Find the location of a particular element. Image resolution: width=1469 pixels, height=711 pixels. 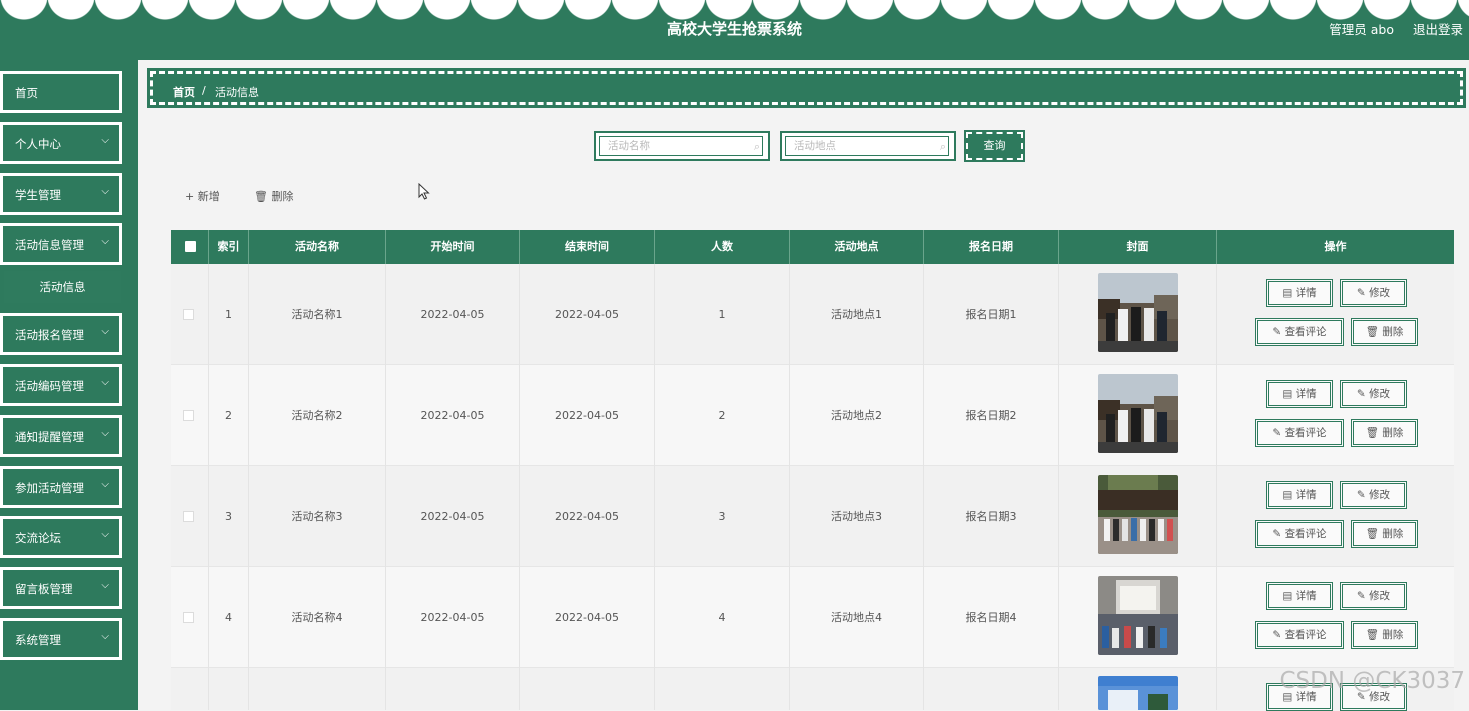

activity-place-input is located at coordinates (867, 146).